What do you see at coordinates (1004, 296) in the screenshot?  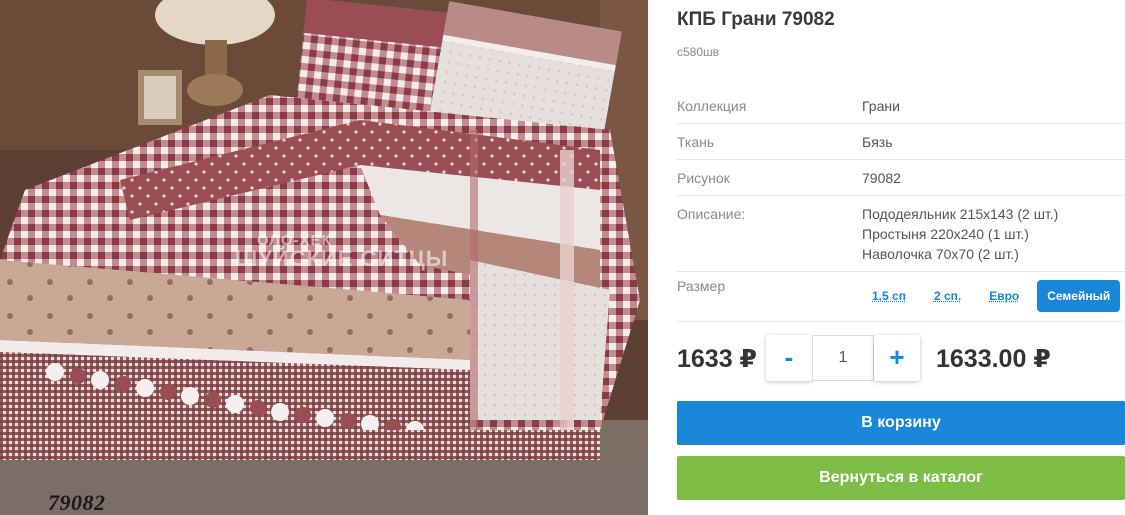 I see `size-option-euro: Евро` at bounding box center [1004, 296].